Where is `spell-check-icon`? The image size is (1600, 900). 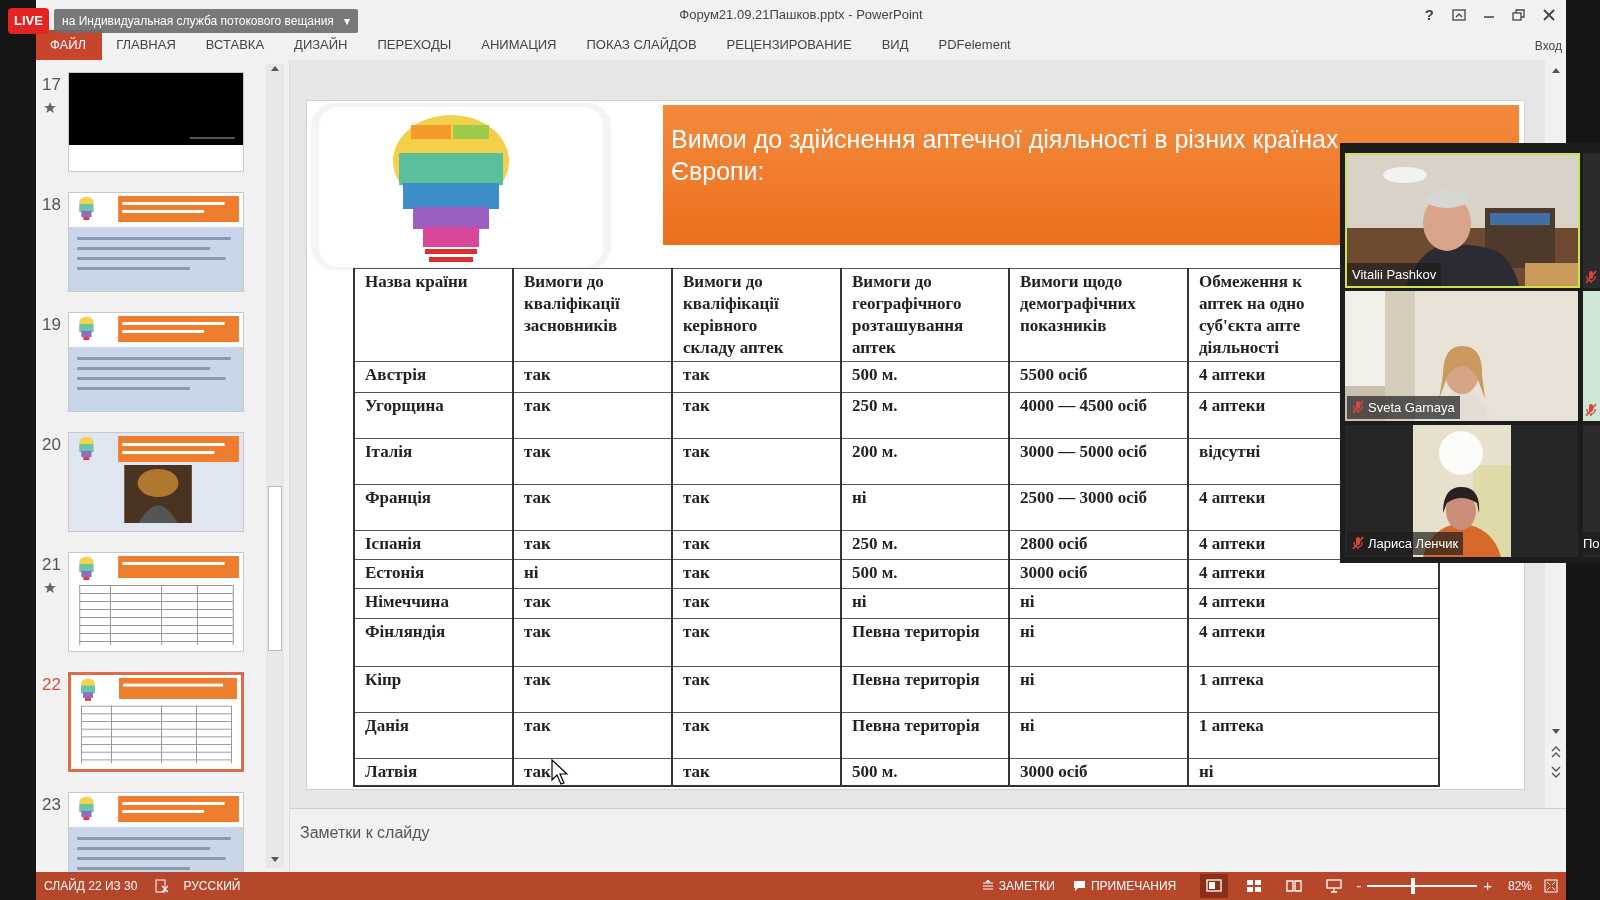
spell-check-icon is located at coordinates (162, 886).